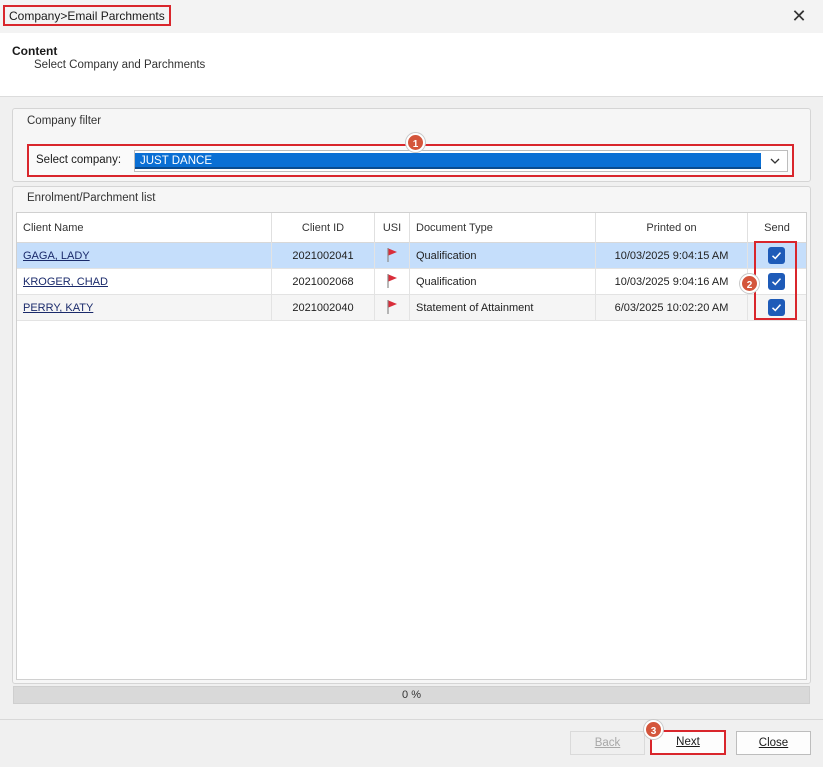  What do you see at coordinates (58, 308) in the screenshot?
I see `client-name-link: PERRY, KATY` at bounding box center [58, 308].